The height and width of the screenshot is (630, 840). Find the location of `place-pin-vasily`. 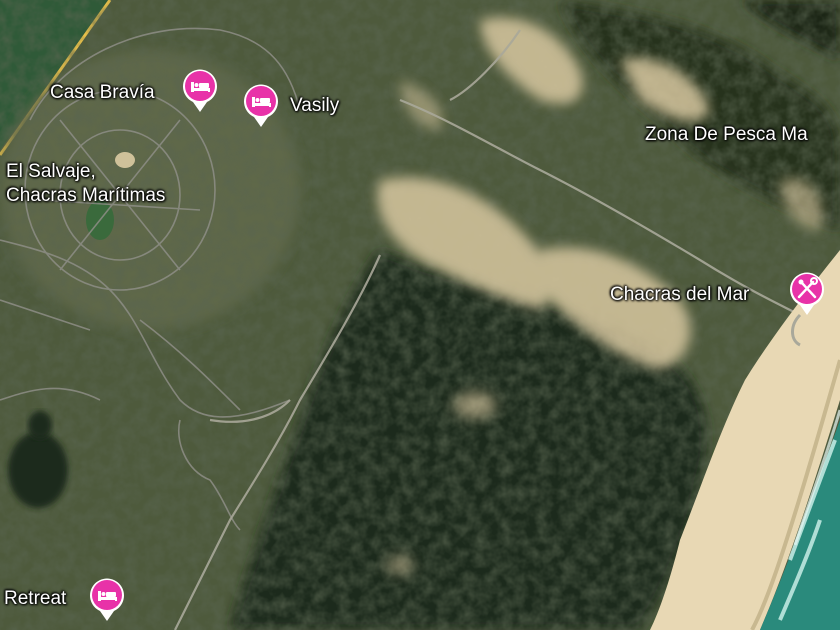

place-pin-vasily is located at coordinates (261, 105).